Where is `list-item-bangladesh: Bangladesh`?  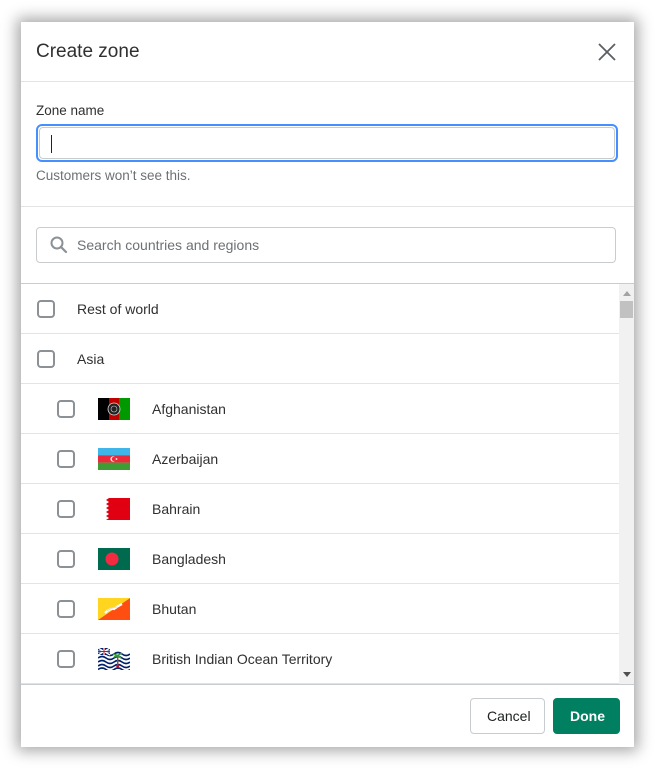 list-item-bangladesh: Bangladesh is located at coordinates (320, 559).